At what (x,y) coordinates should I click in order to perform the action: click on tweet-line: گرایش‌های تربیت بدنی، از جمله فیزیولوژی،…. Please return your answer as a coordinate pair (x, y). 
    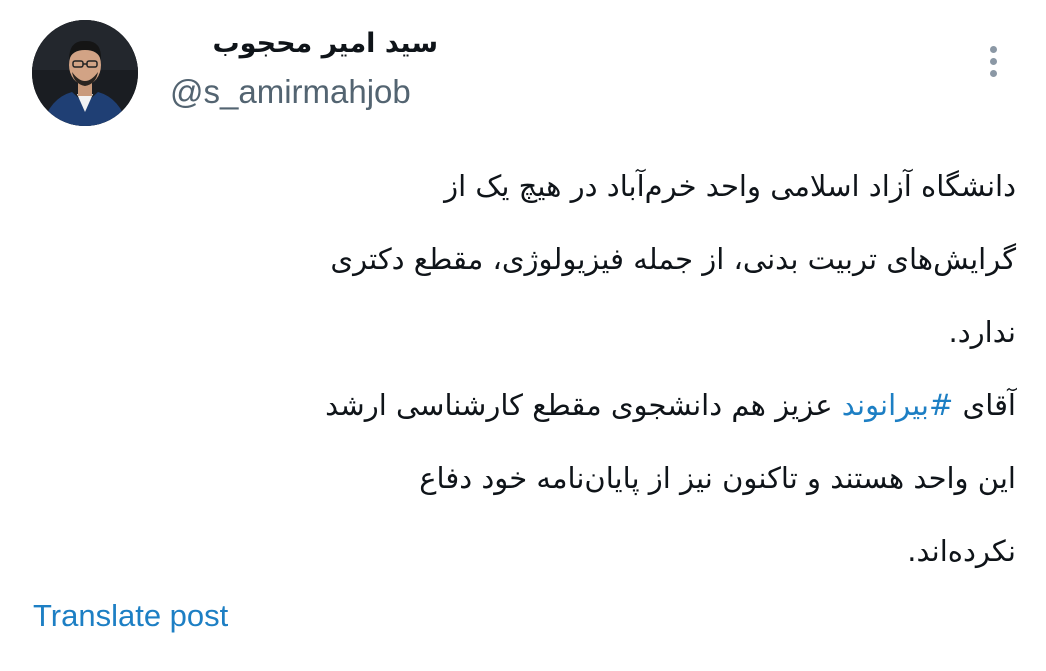
    Looking at the image, I should click on (673, 259).